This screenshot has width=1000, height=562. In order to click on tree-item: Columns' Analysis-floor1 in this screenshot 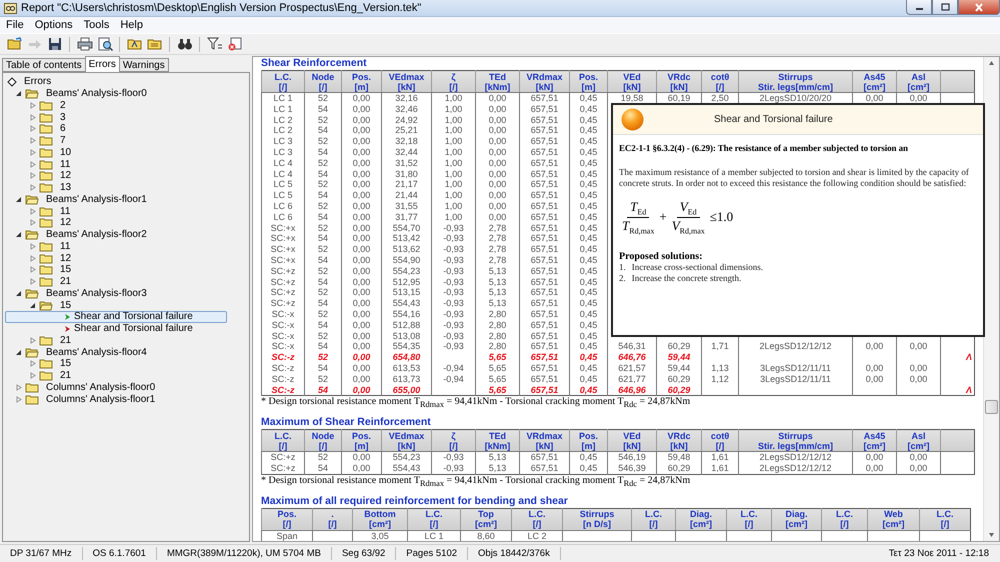, I will do `click(101, 399)`.